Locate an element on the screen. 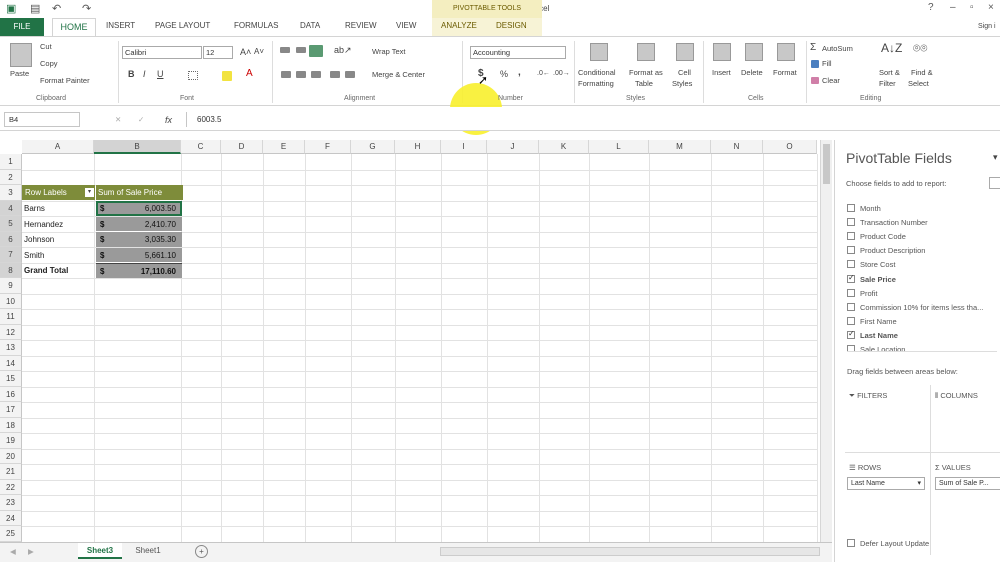 The image size is (1000, 562). grow-font-icon: A˄ is located at coordinates (245, 52).